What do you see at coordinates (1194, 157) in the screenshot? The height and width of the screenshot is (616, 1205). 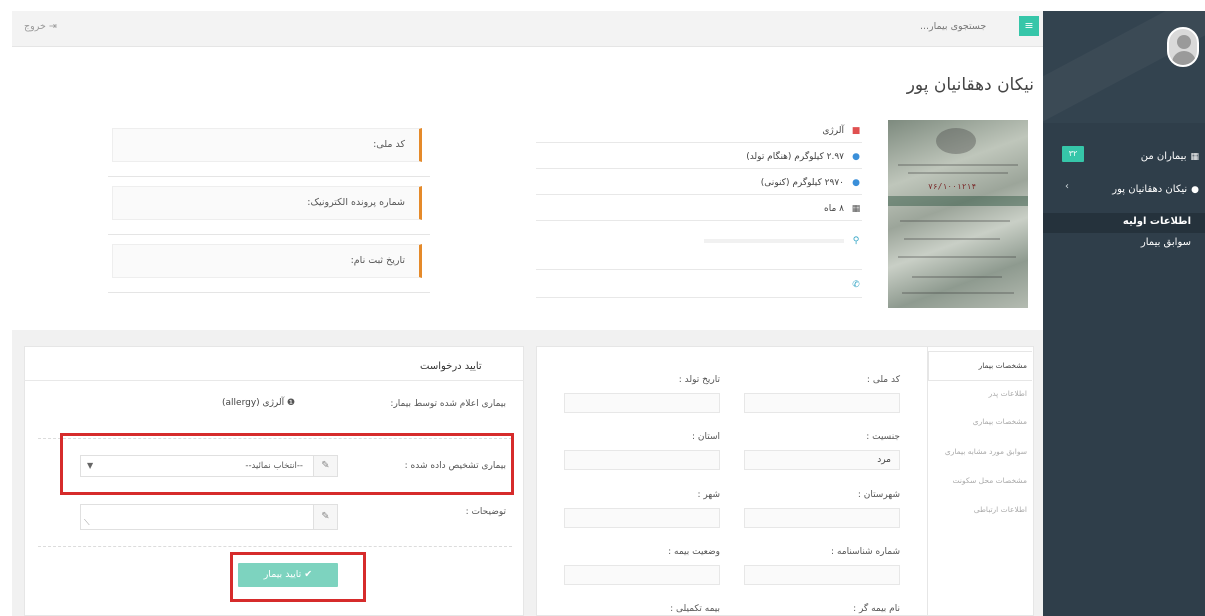 I see `grid-icon: ▦` at bounding box center [1194, 157].